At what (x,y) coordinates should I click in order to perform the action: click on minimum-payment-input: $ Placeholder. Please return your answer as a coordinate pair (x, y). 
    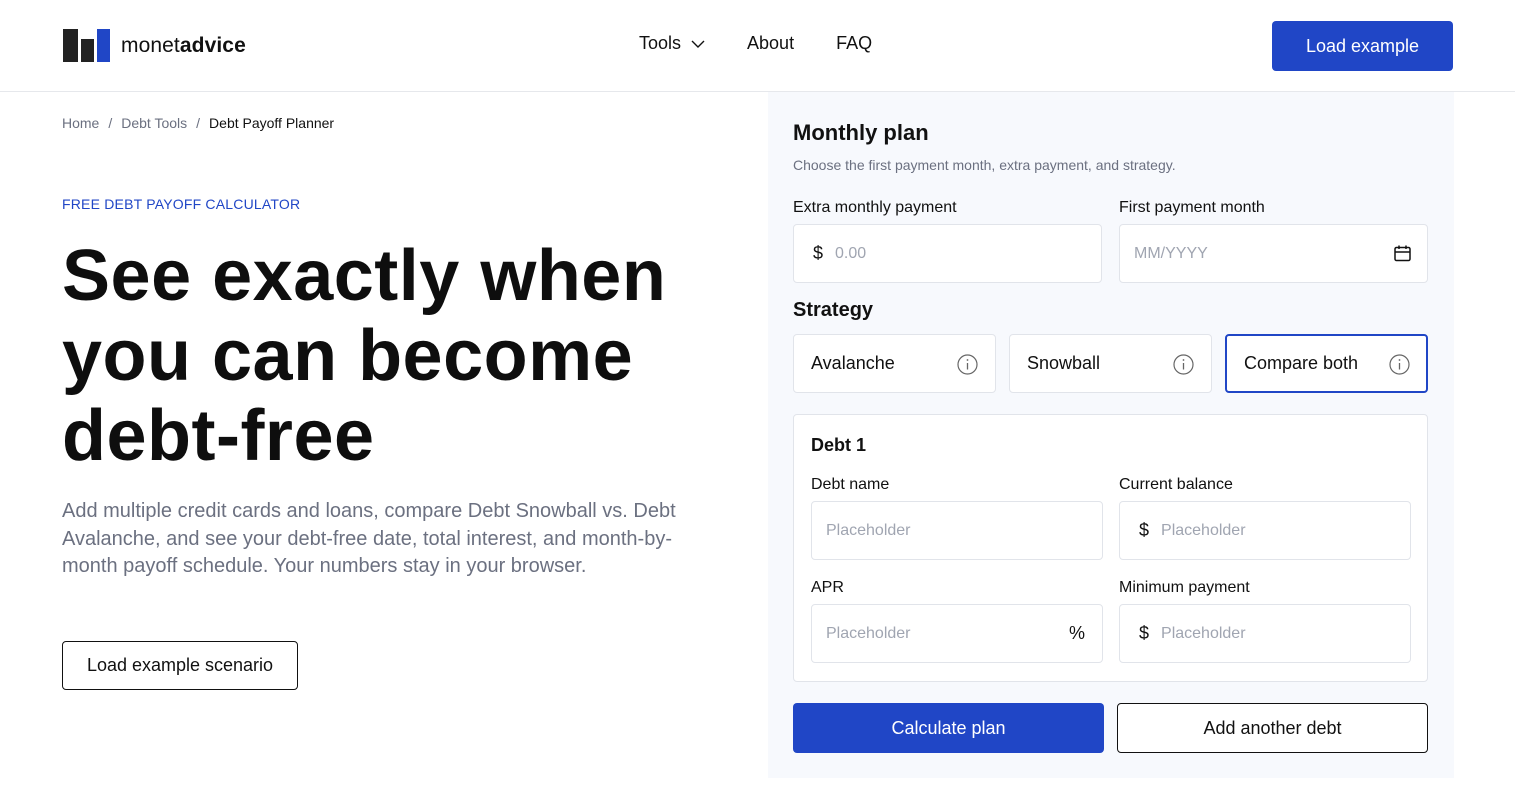
    Looking at the image, I should click on (1265, 633).